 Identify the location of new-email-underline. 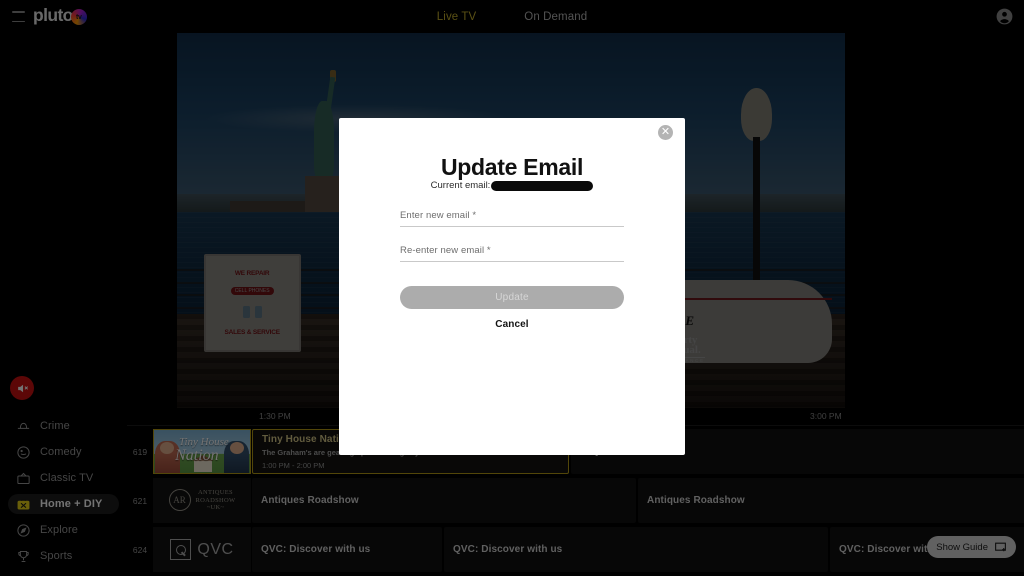
(512, 226).